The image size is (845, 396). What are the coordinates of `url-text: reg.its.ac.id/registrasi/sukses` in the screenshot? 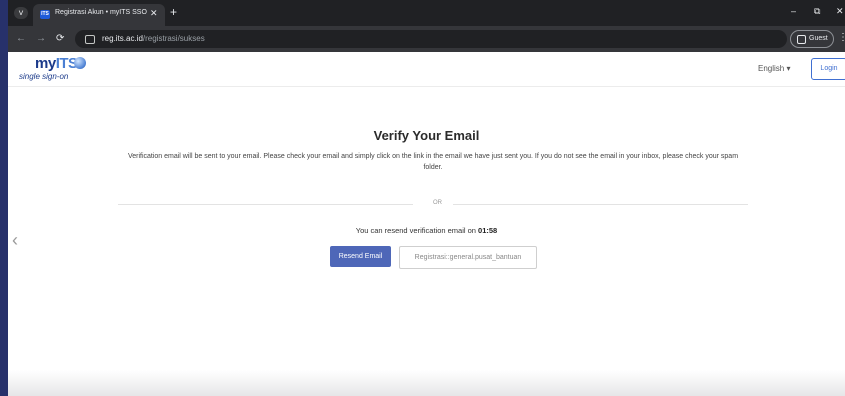 It's located at (153, 38).